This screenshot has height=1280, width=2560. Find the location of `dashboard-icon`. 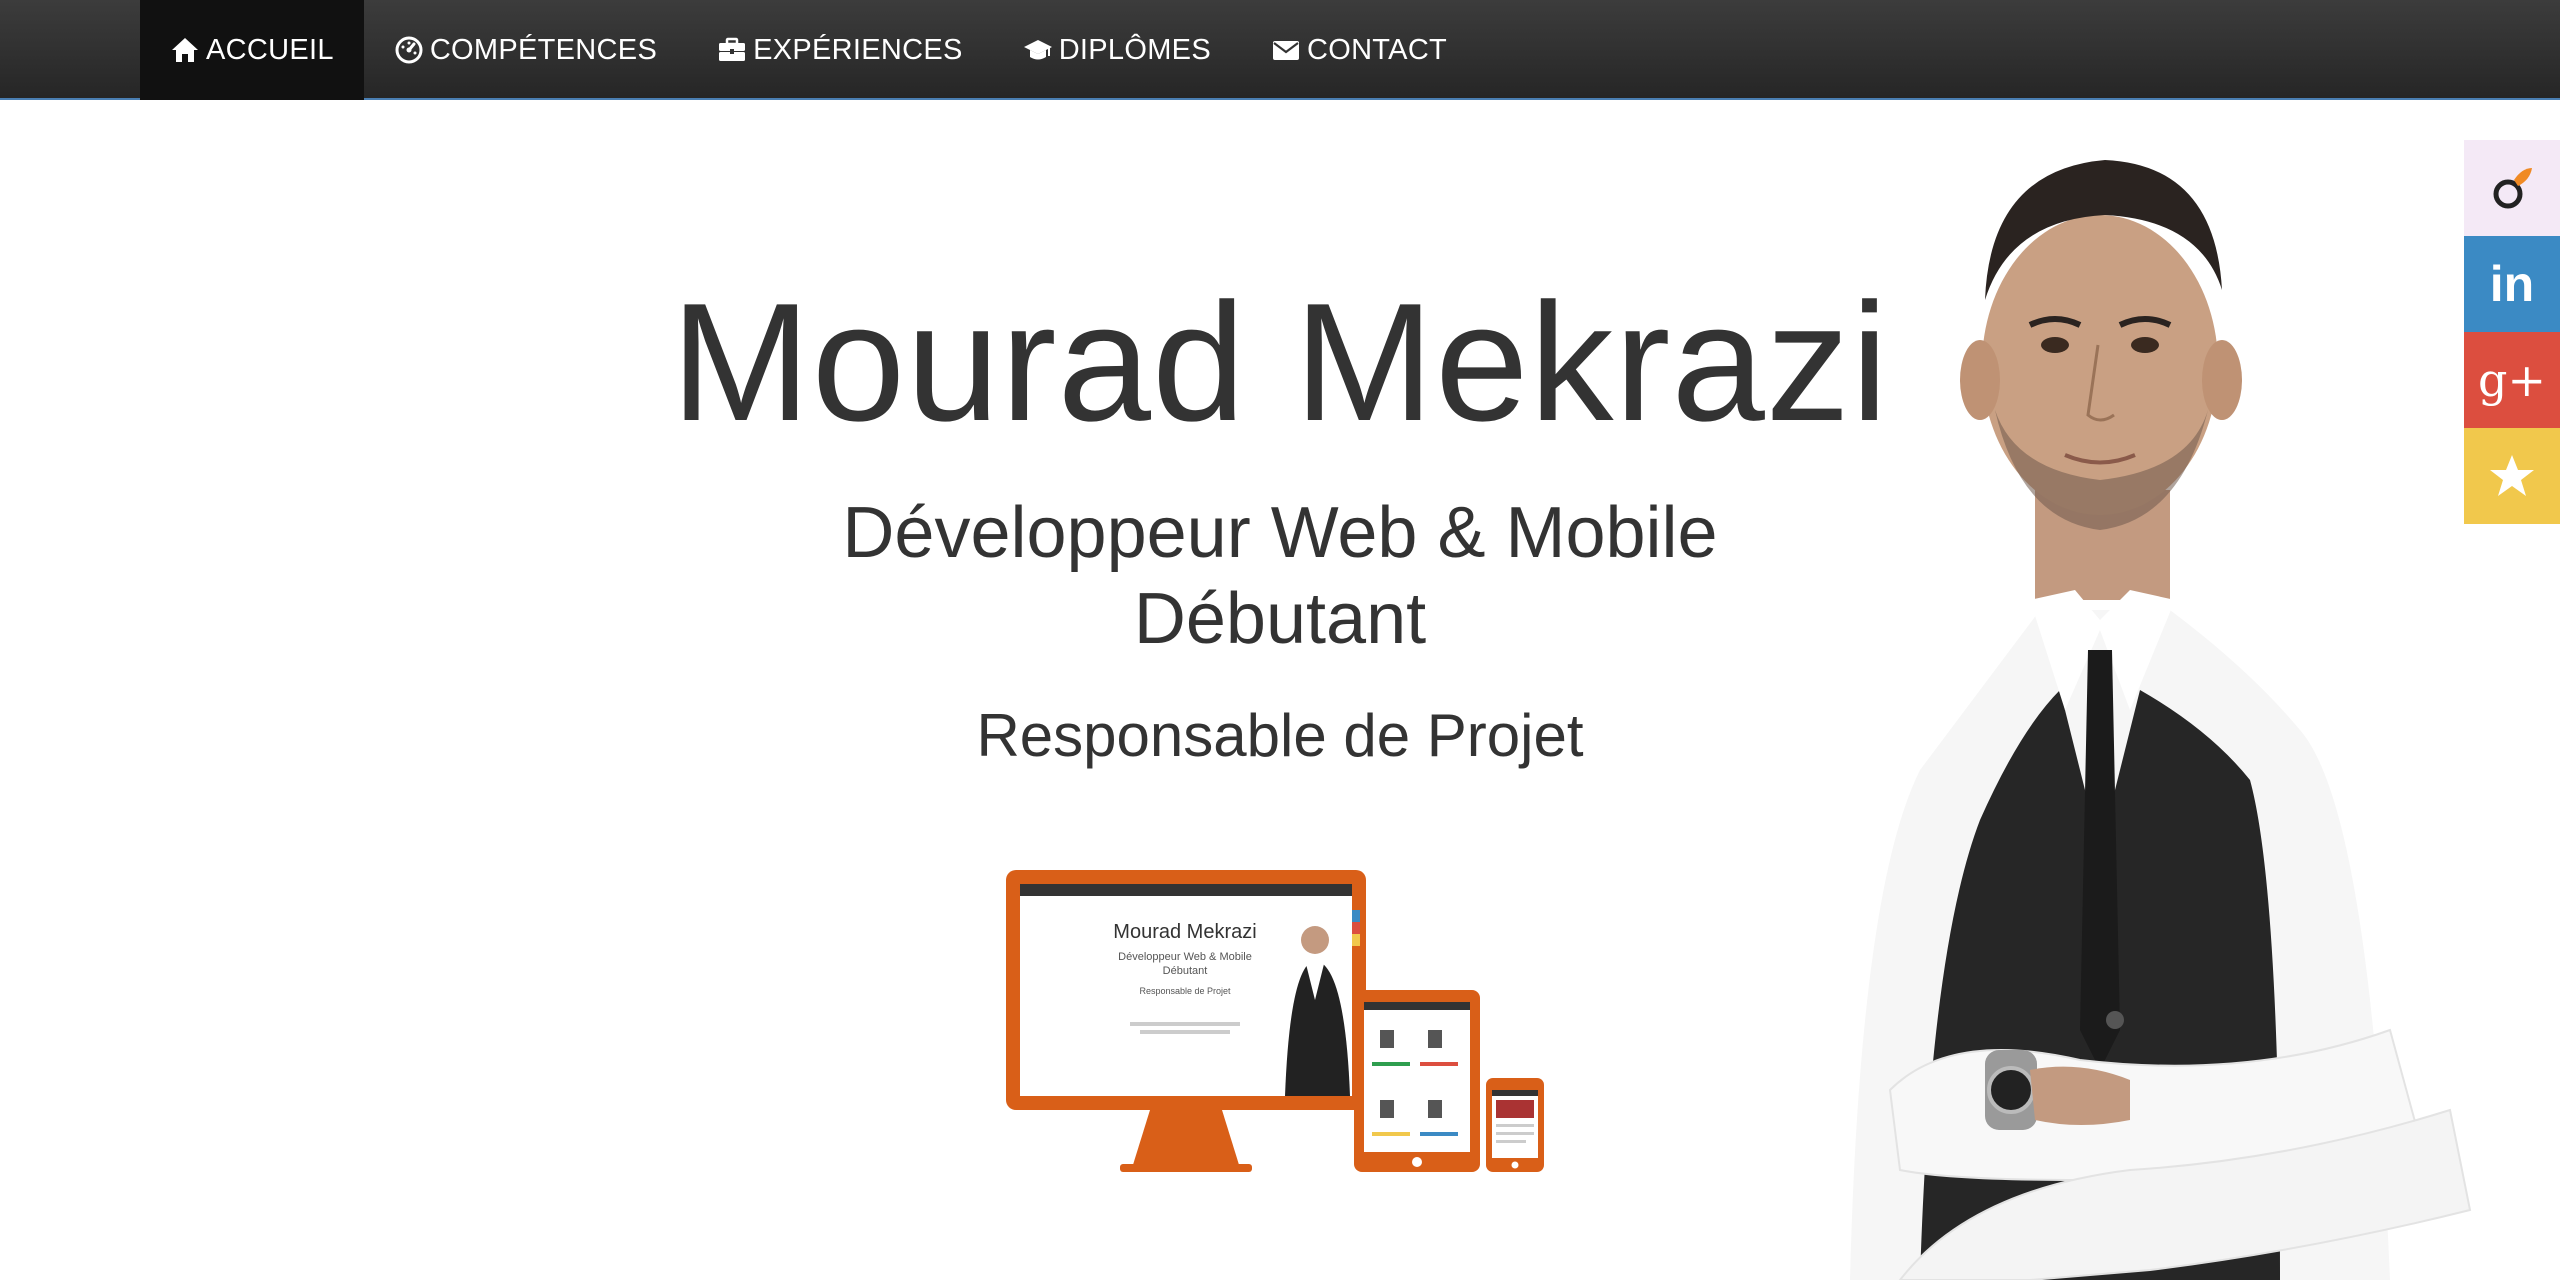

dashboard-icon is located at coordinates (409, 50).